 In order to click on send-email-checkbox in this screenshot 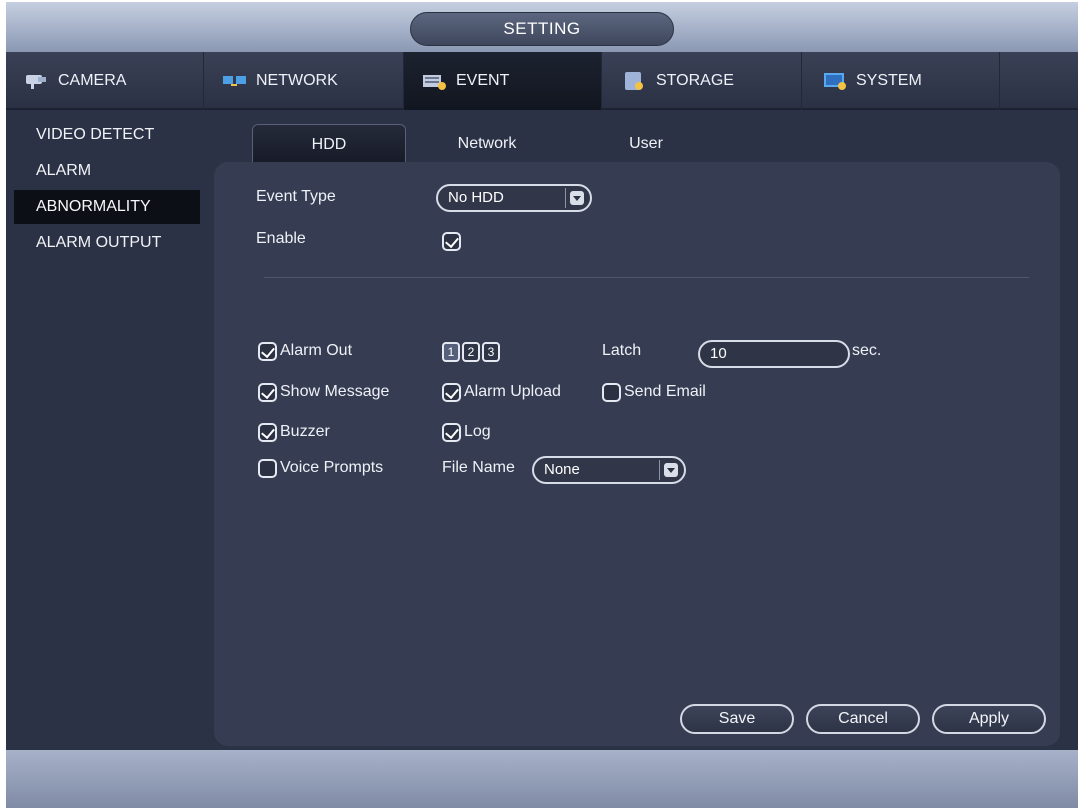, I will do `click(611, 392)`.